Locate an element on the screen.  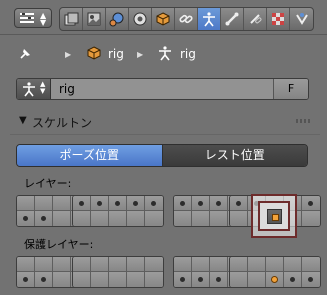
active-layer-cell is located at coordinates (274, 216).